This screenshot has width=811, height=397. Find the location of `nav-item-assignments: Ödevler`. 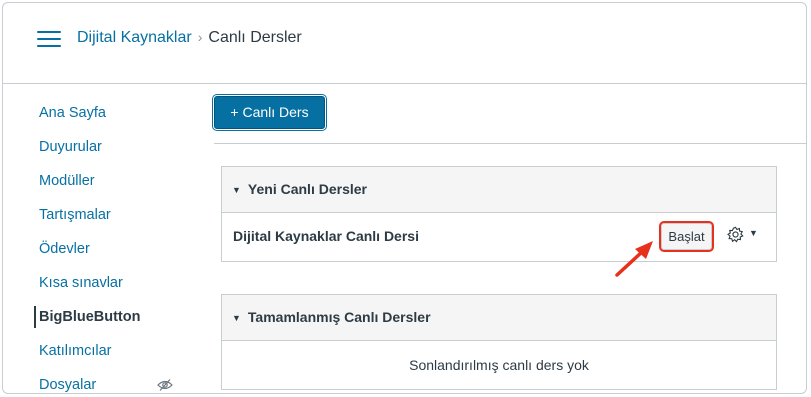

nav-item-assignments: Ödevler is located at coordinates (114, 252).